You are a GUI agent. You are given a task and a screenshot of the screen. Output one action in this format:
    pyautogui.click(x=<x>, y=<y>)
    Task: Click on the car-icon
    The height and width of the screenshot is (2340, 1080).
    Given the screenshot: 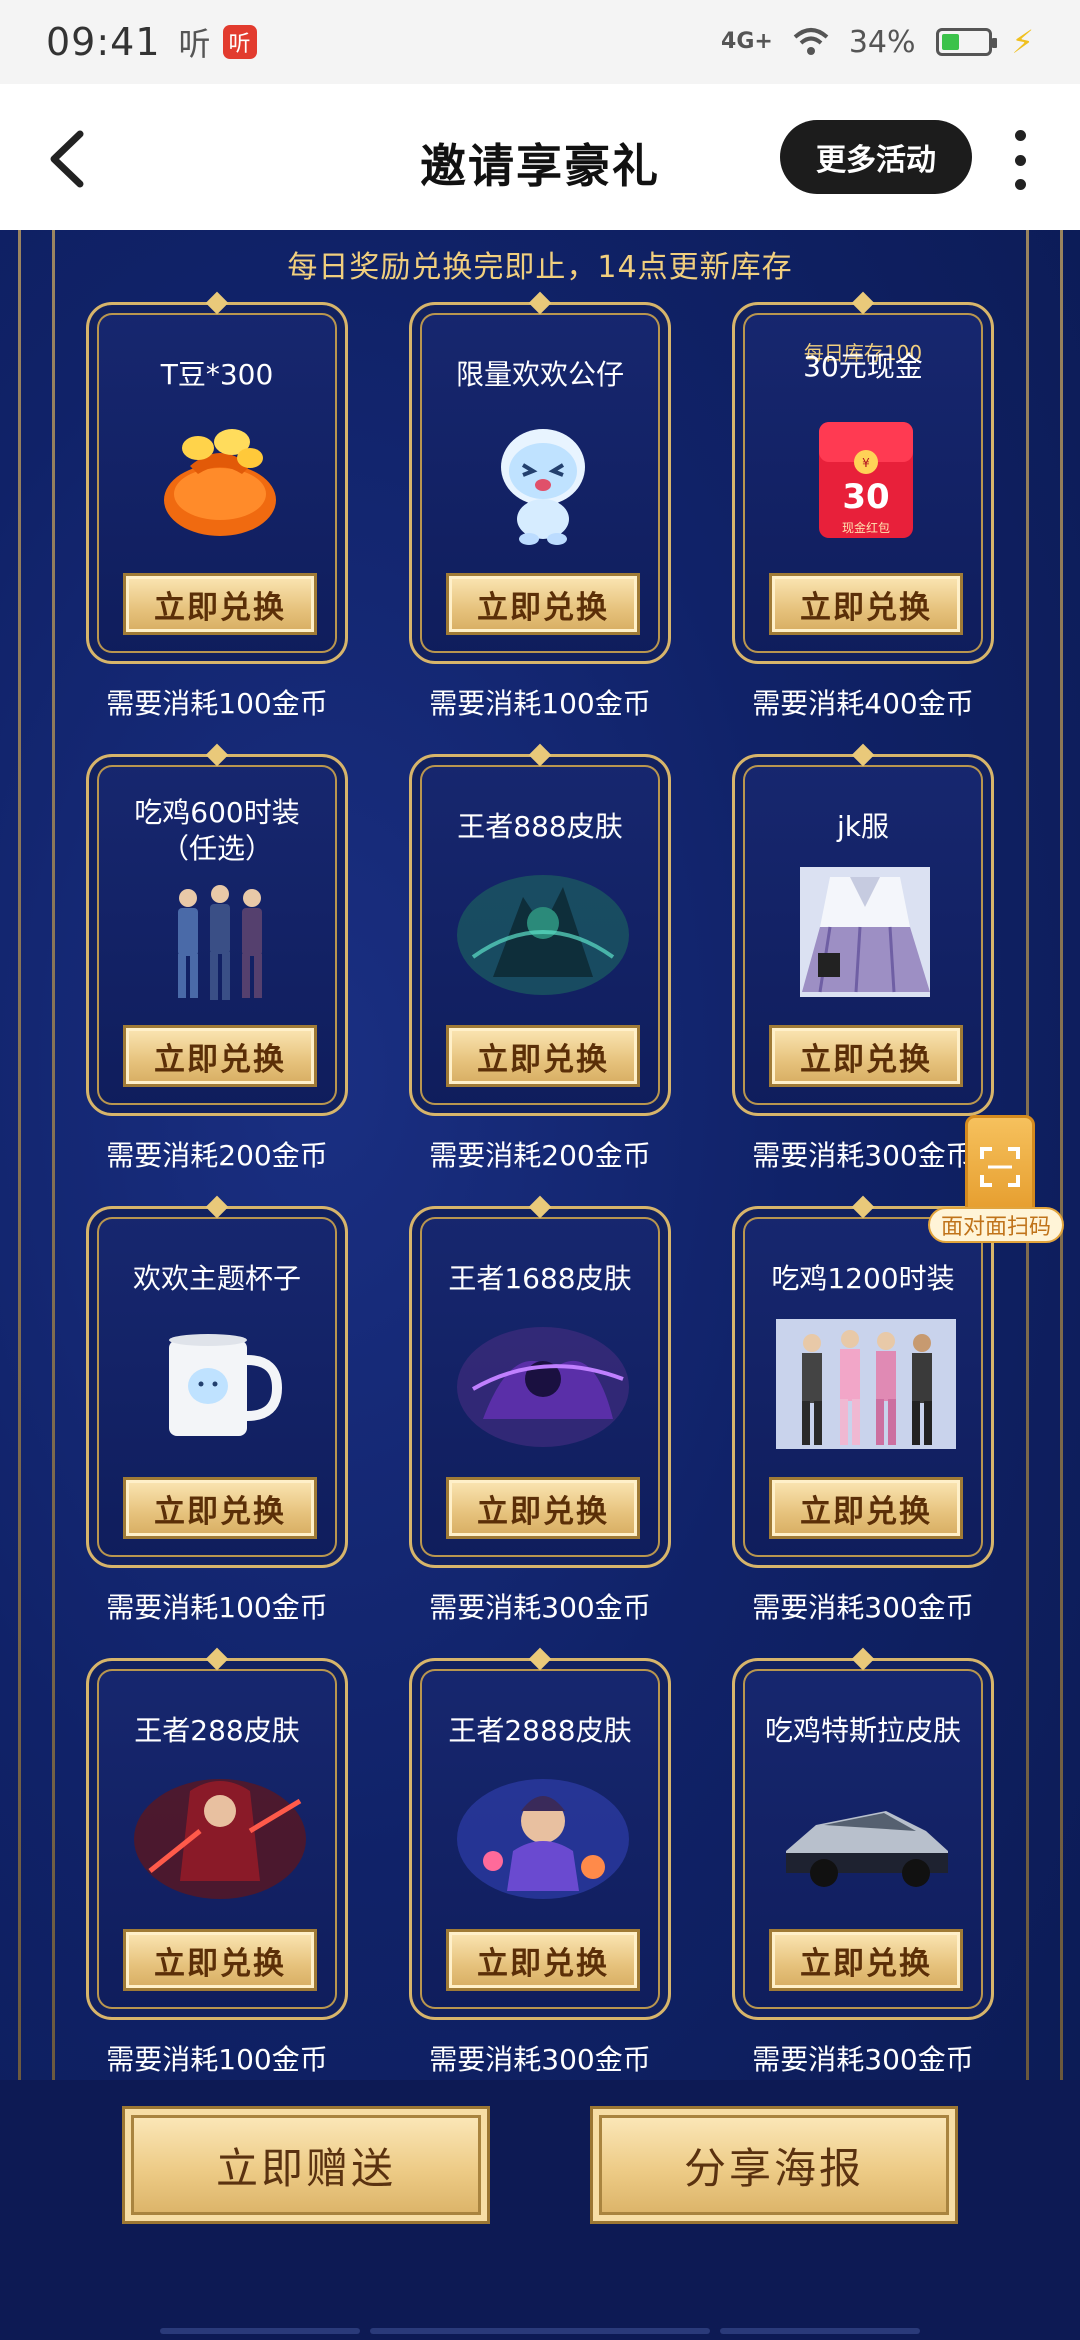 What is the action you would take?
    pyautogui.click(x=866, y=1836)
    